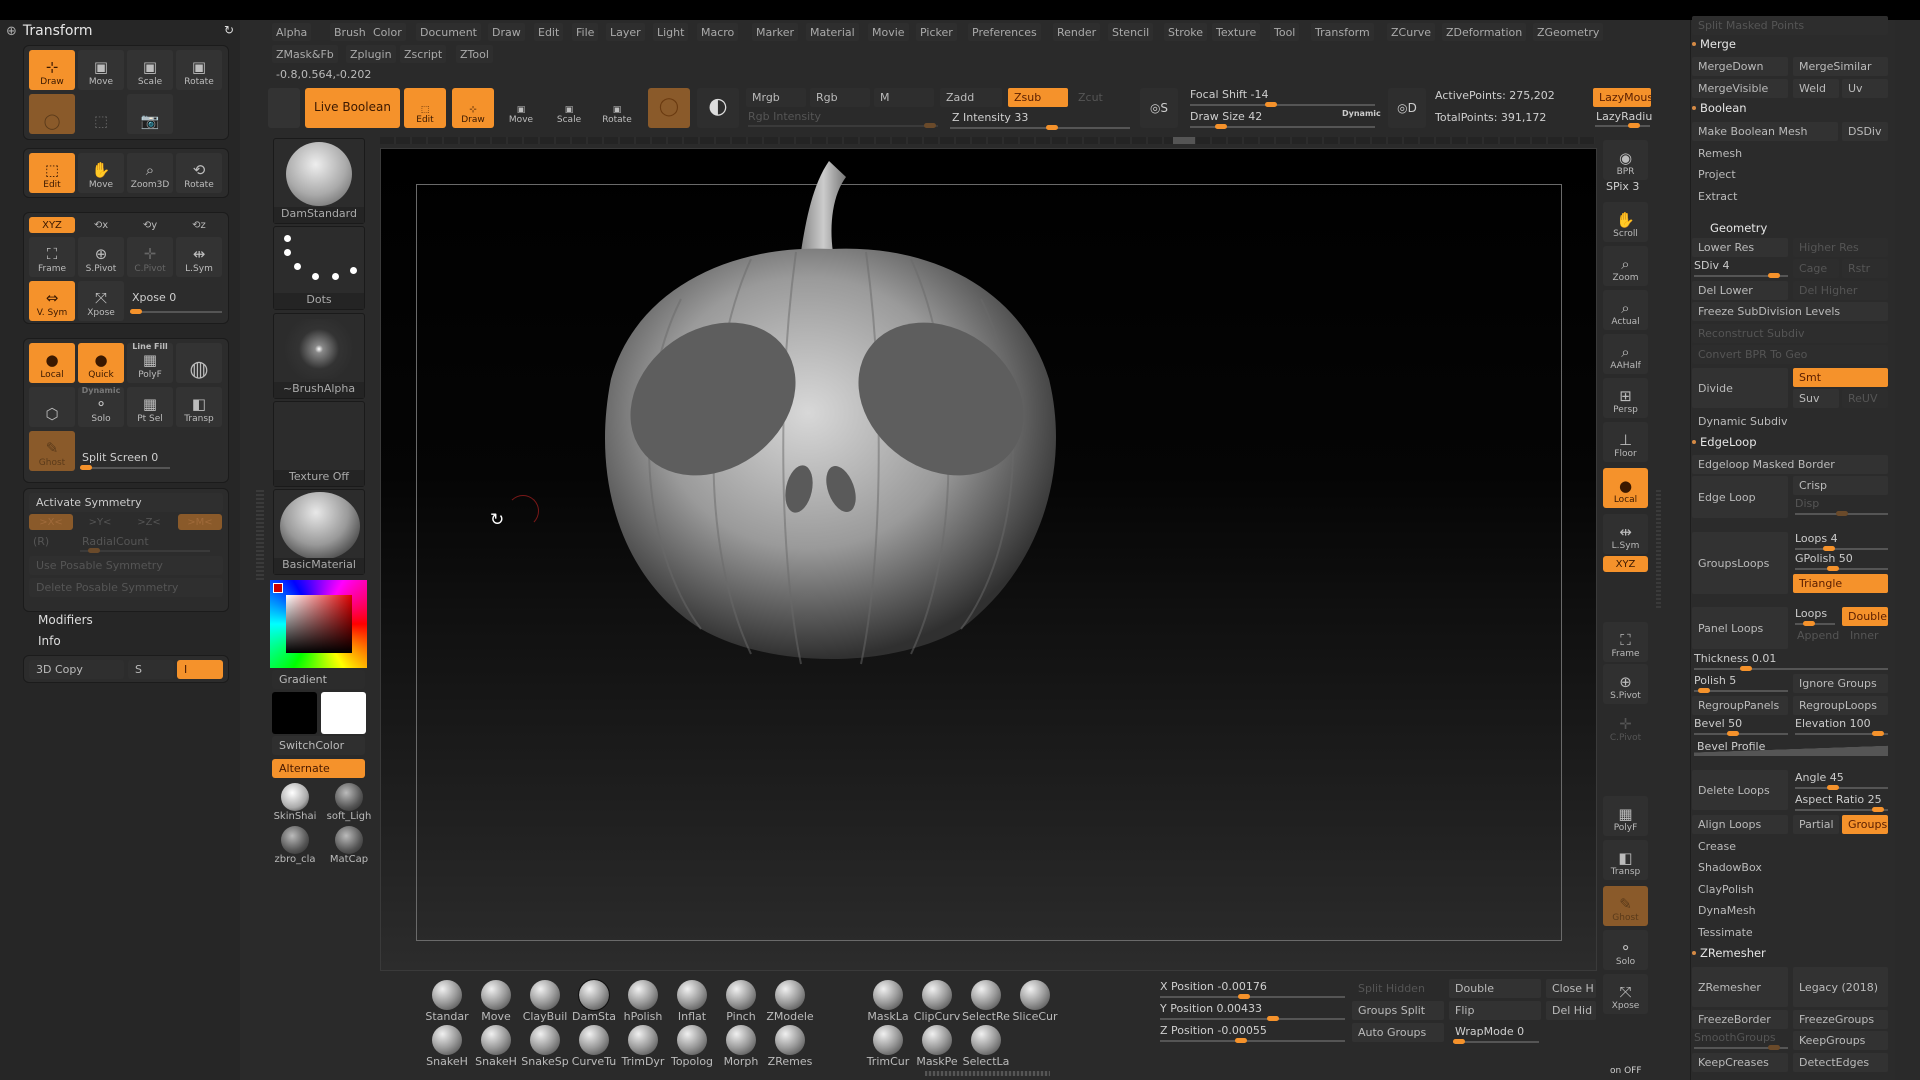  I want to click on stroke-thumbnail: Dots, so click(319, 268).